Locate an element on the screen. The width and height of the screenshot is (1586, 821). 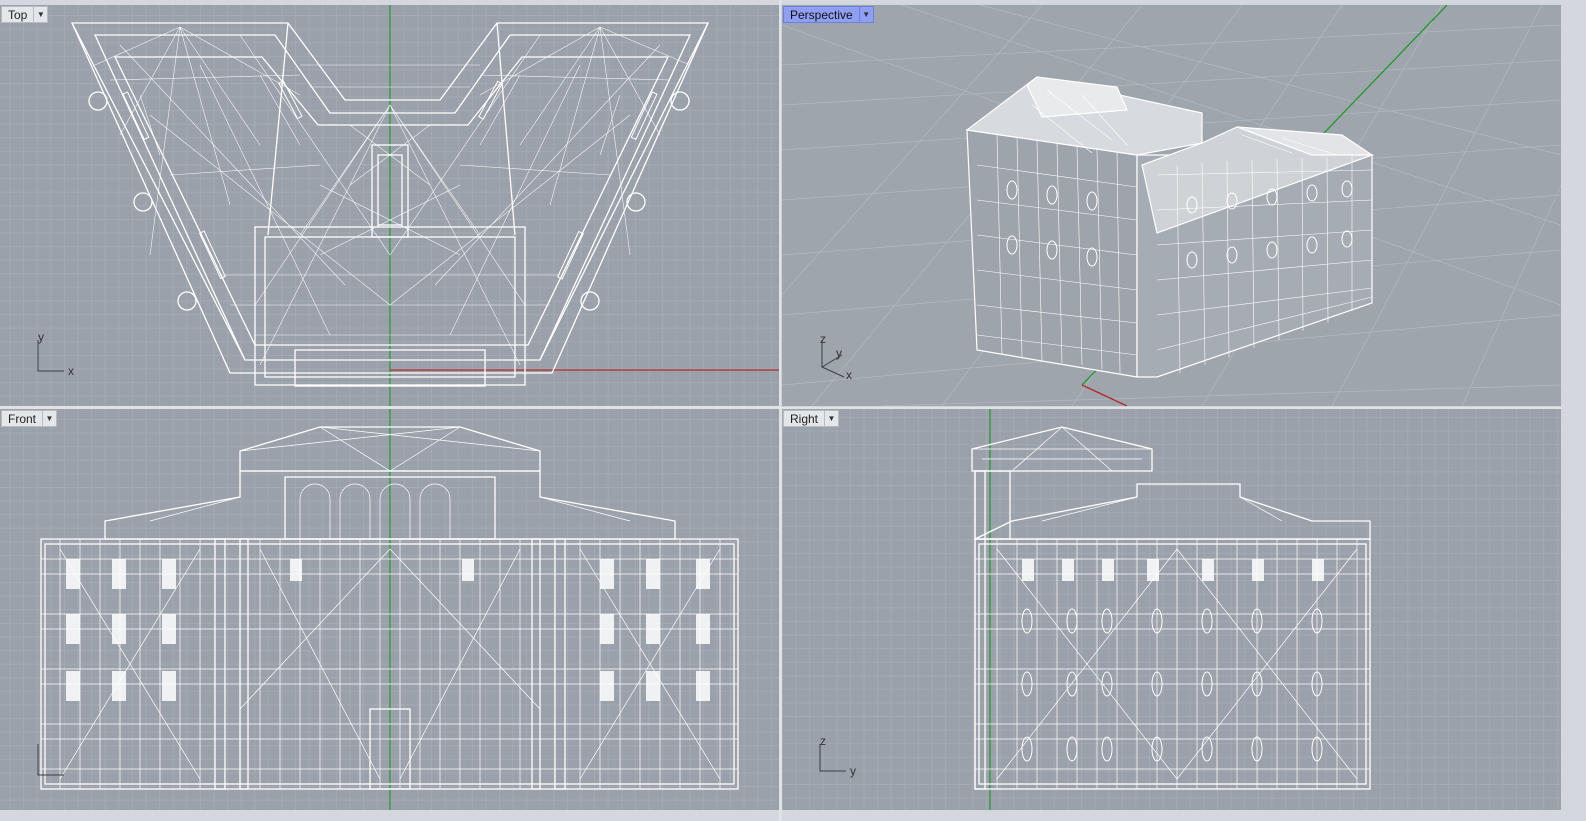
viewport-tab-top: Top ▼ is located at coordinates (25, 14).